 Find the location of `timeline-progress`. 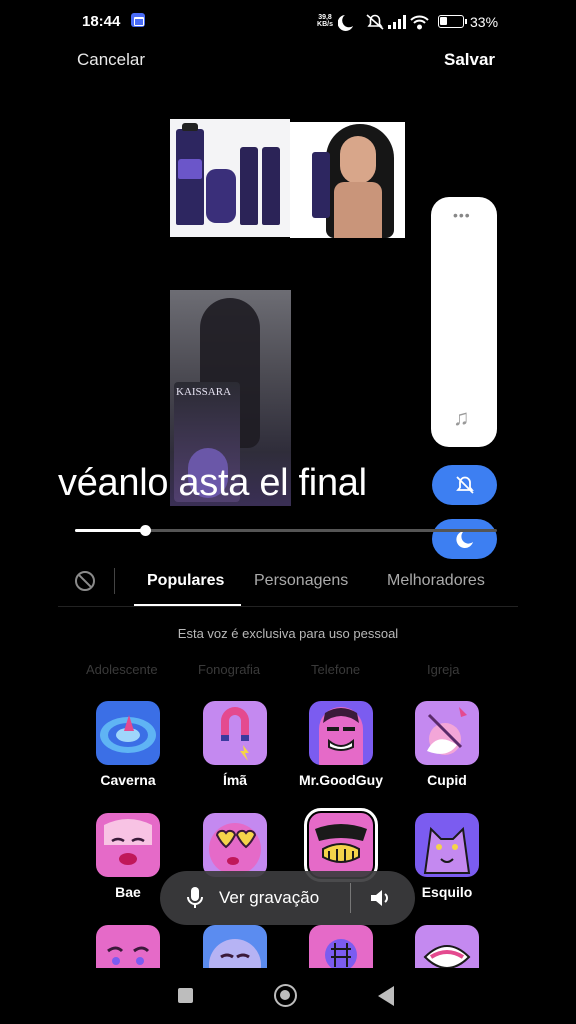

timeline-progress is located at coordinates (110, 530).